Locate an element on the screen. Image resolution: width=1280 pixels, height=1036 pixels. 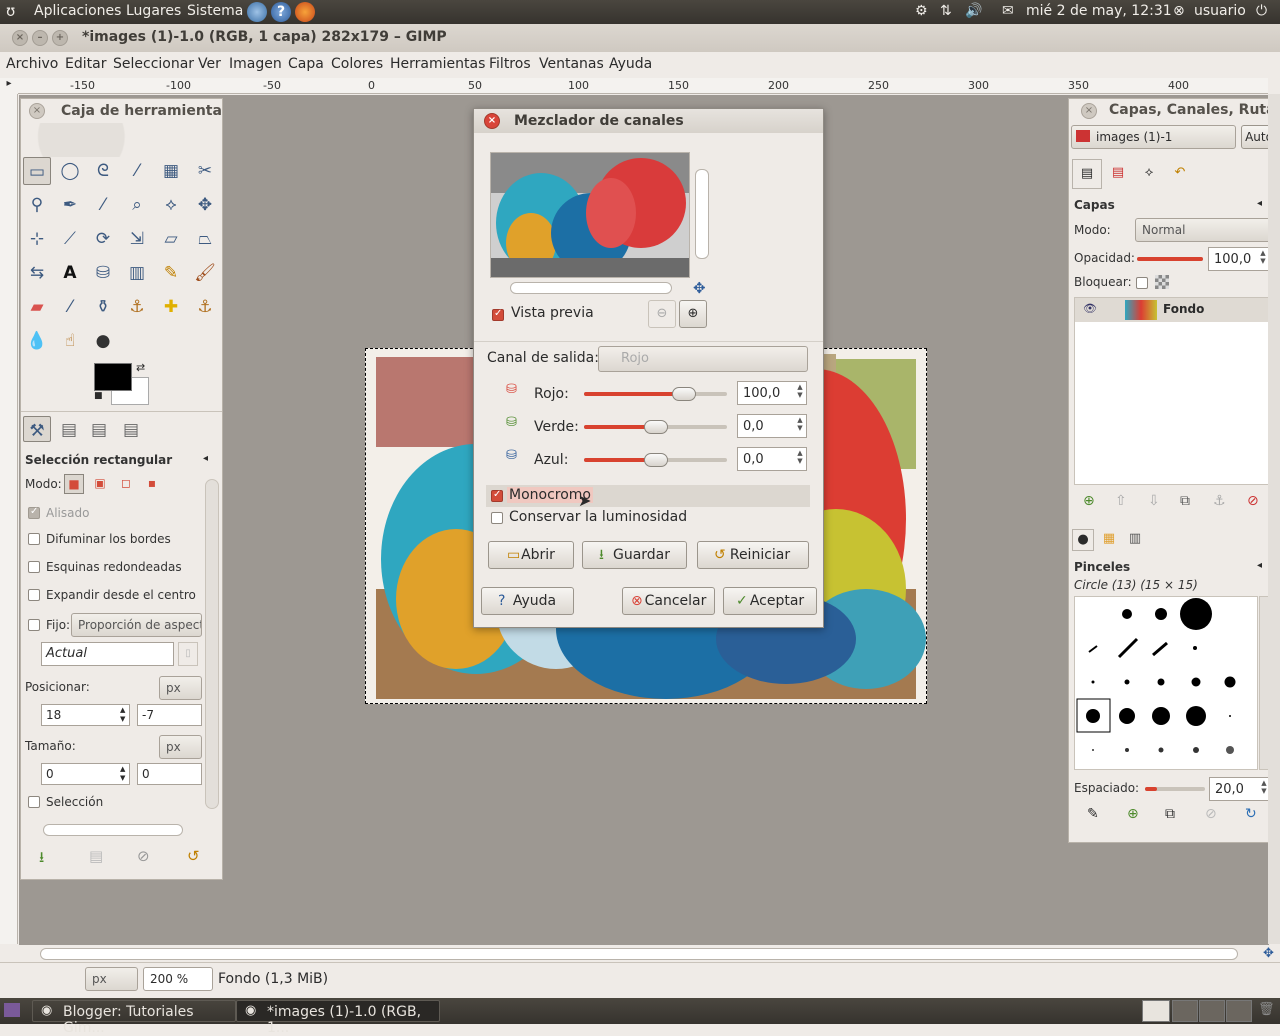
heal-icon: ✚ is located at coordinates (171, 307).